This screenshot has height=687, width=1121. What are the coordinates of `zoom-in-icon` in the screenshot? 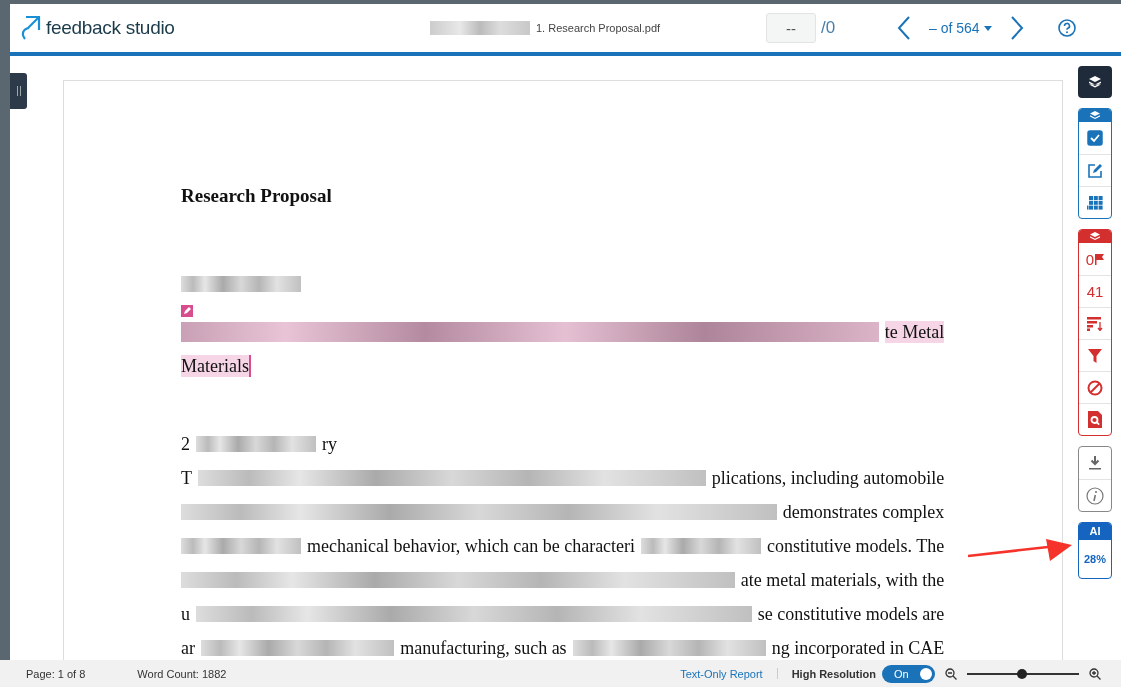 It's located at (1095, 673).